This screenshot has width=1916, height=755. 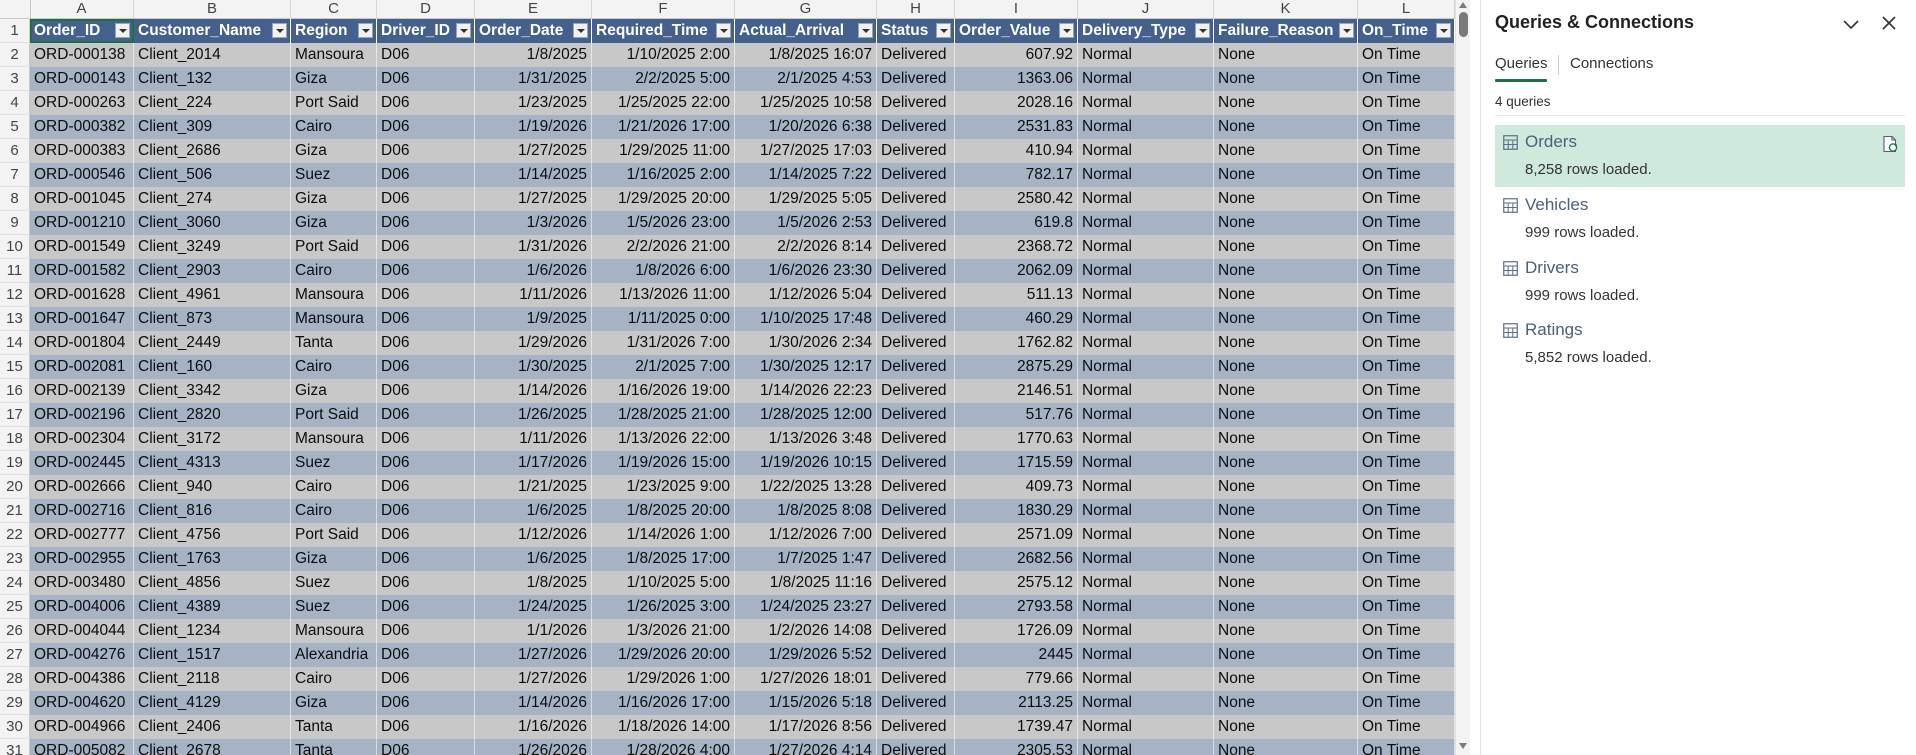 What do you see at coordinates (1700, 282) in the screenshot?
I see `query-item-drivers: Drivers 999 rows loaded.` at bounding box center [1700, 282].